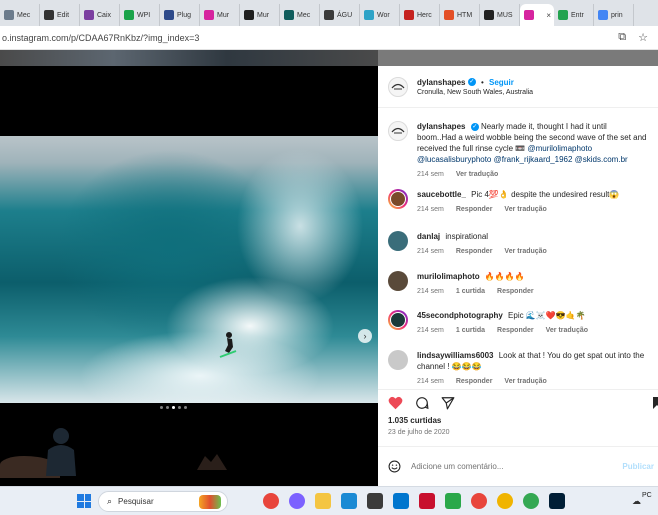 This screenshot has width=658, height=515. What do you see at coordinates (448, 403) in the screenshot?
I see `share-send-icon` at bounding box center [448, 403].